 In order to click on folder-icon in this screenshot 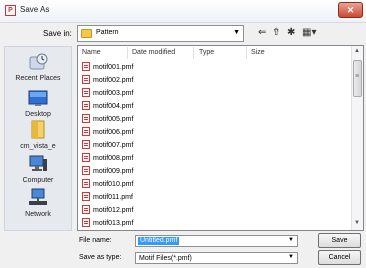, I will do `click(86, 33)`.